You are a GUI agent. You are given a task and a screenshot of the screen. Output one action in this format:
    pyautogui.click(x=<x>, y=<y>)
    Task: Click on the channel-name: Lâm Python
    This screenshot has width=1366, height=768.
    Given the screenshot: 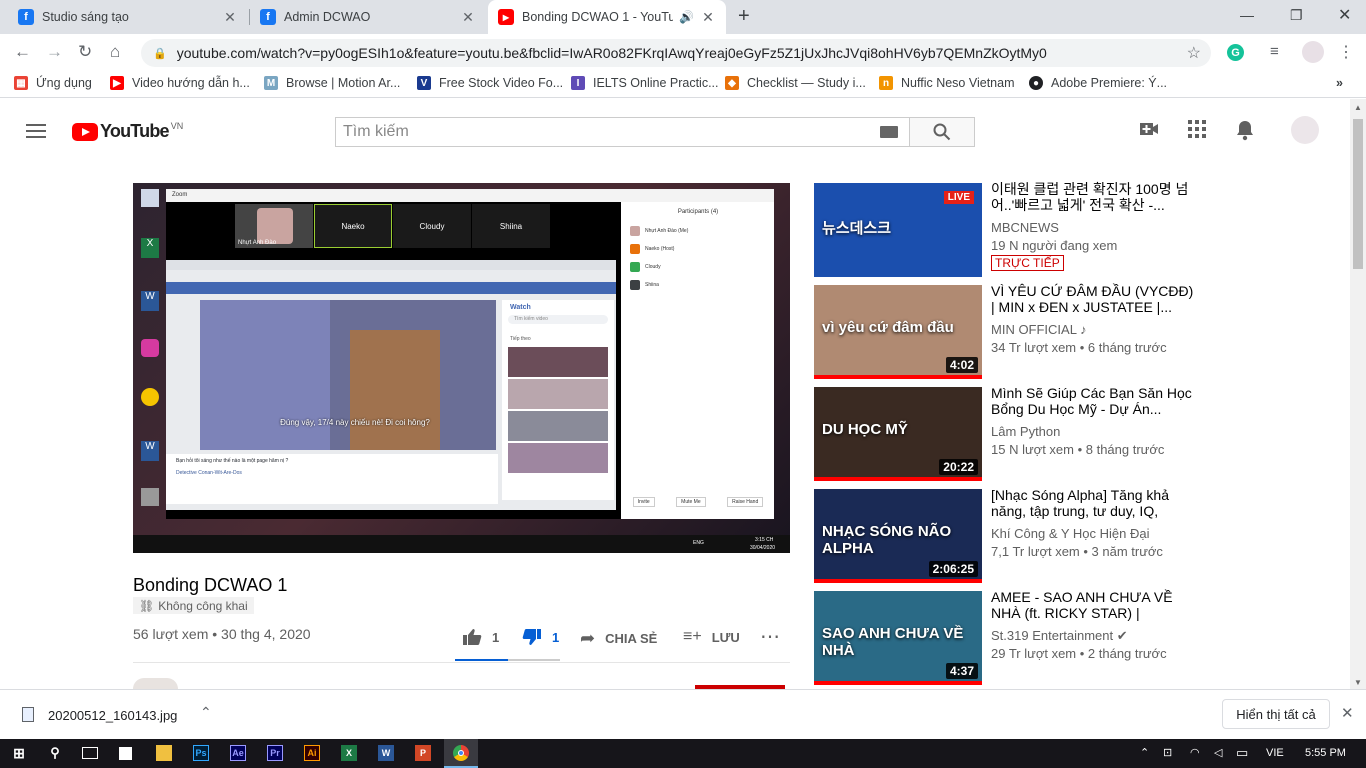 What is the action you would take?
    pyautogui.click(x=1025, y=431)
    